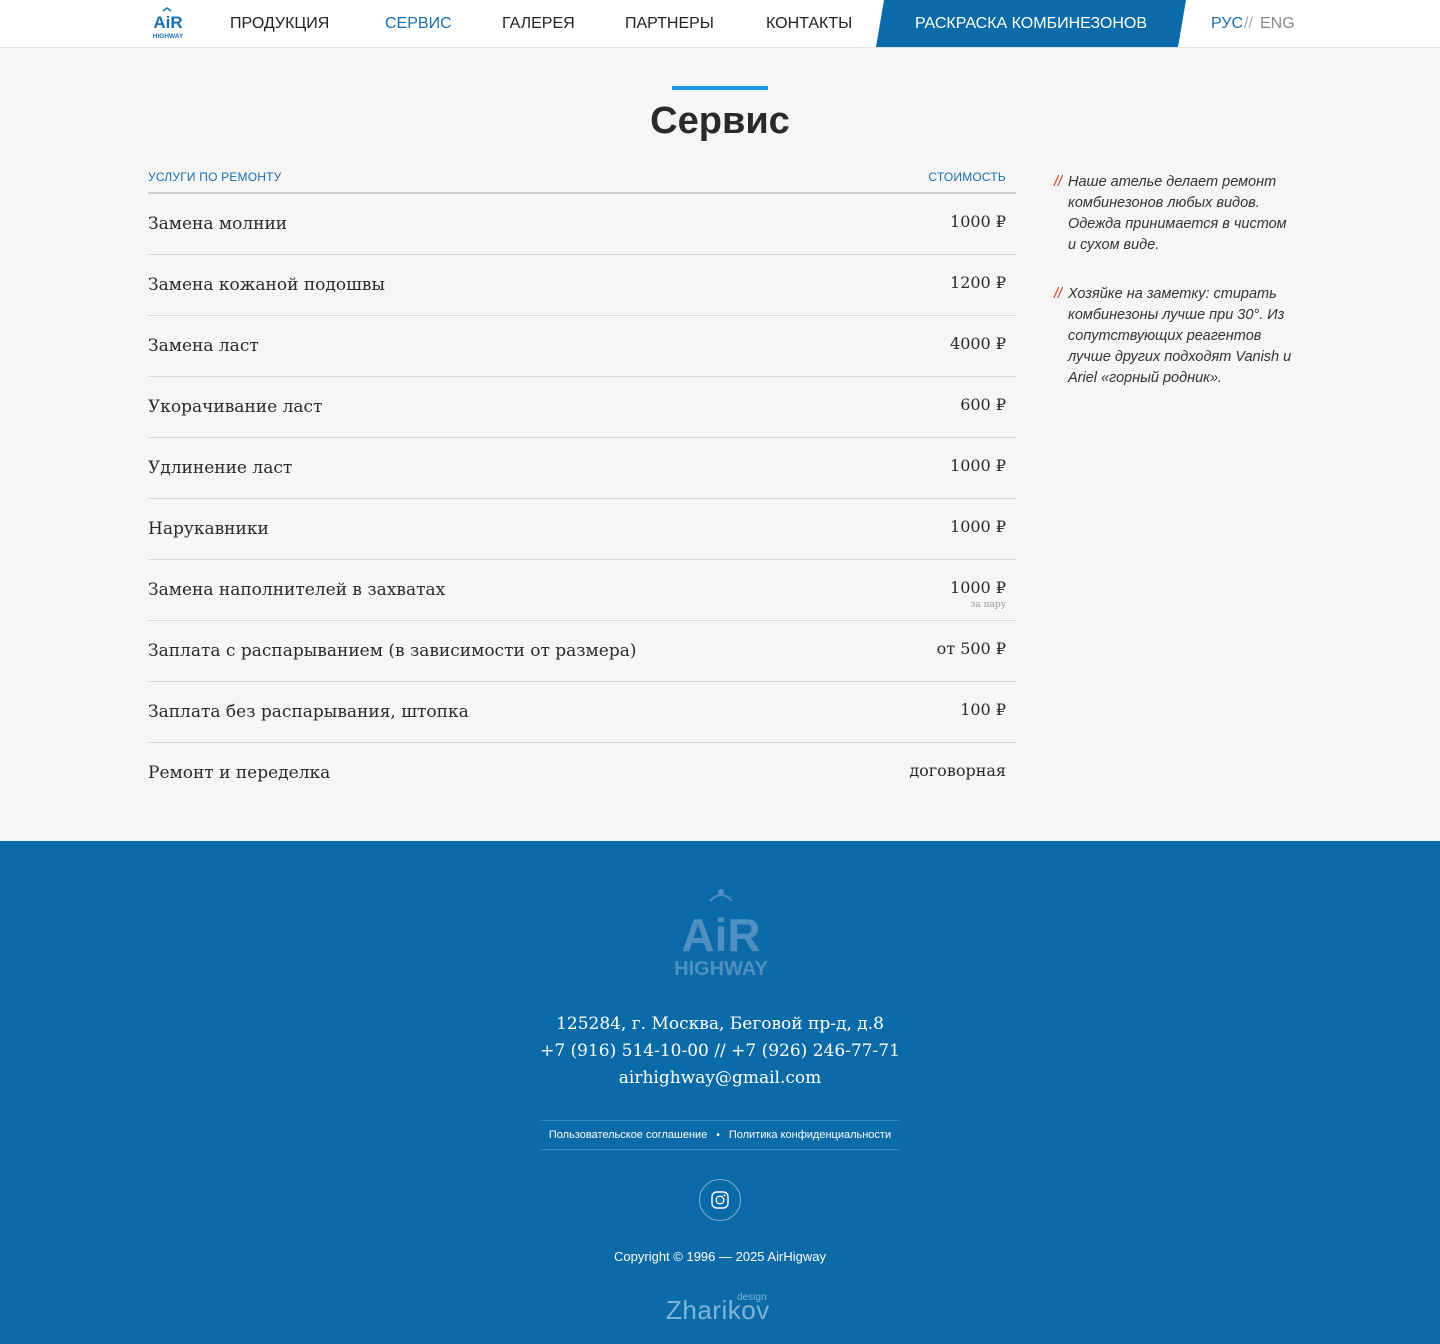  Describe the element at coordinates (752, 1297) in the screenshot. I see `designer-sup: design` at that location.